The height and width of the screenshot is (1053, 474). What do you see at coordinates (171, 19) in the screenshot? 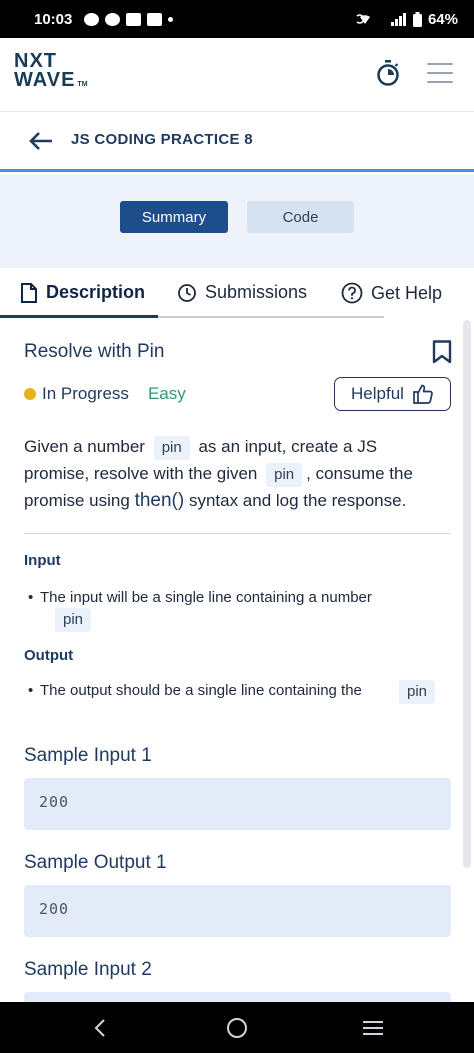
I see `more-notifications-icon` at bounding box center [171, 19].